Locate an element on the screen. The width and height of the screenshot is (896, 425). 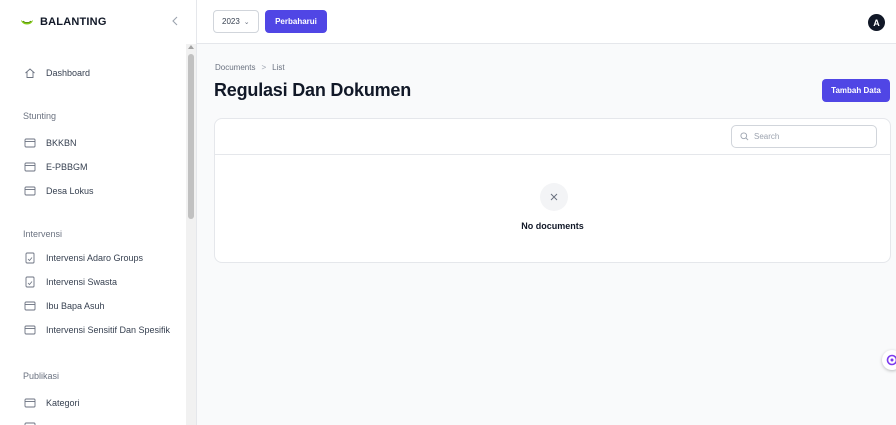
chevron-left-icon is located at coordinates (175, 21).